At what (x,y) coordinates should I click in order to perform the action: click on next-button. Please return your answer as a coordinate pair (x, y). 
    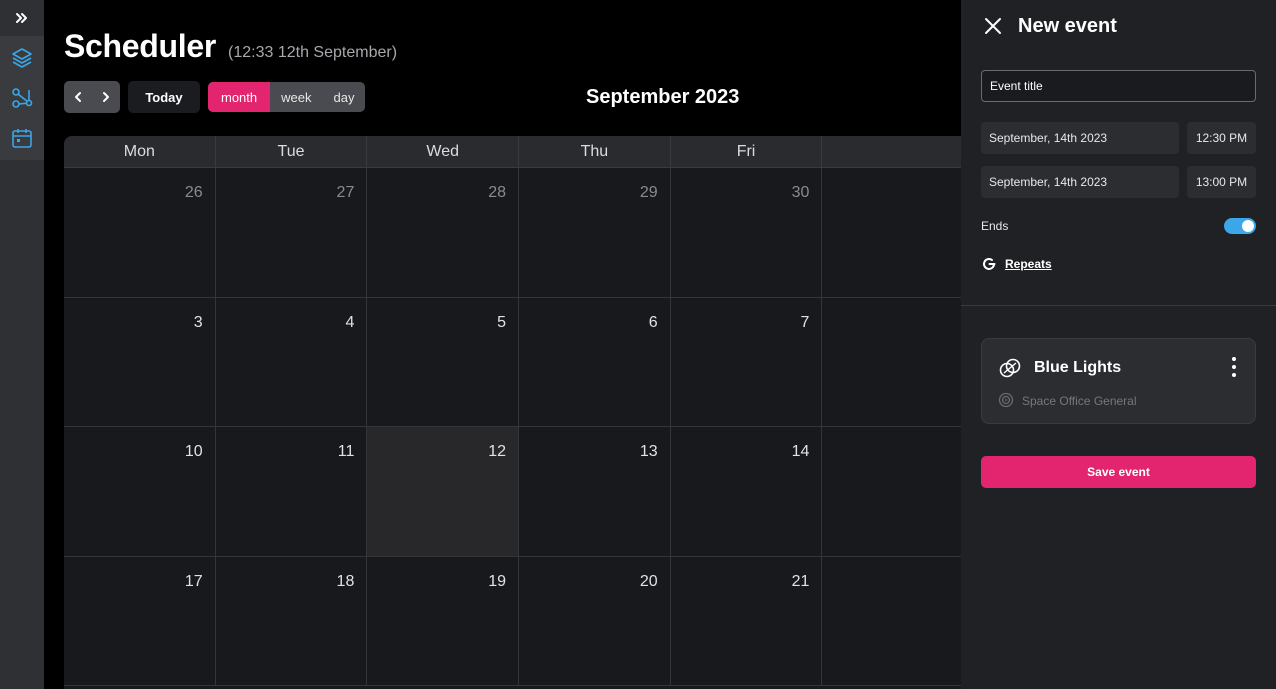
    Looking at the image, I should click on (106, 97).